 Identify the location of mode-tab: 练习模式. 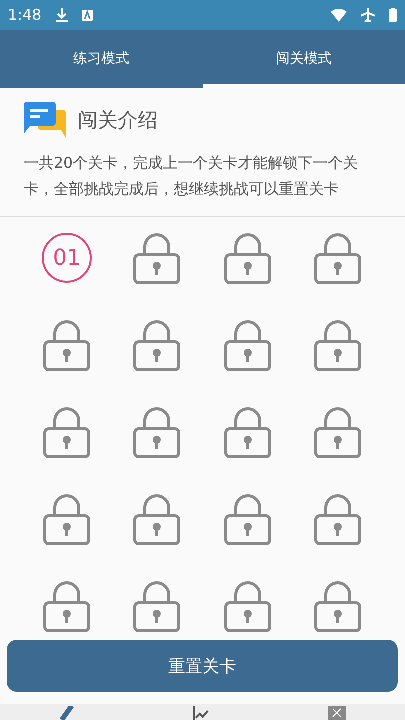
(101, 59).